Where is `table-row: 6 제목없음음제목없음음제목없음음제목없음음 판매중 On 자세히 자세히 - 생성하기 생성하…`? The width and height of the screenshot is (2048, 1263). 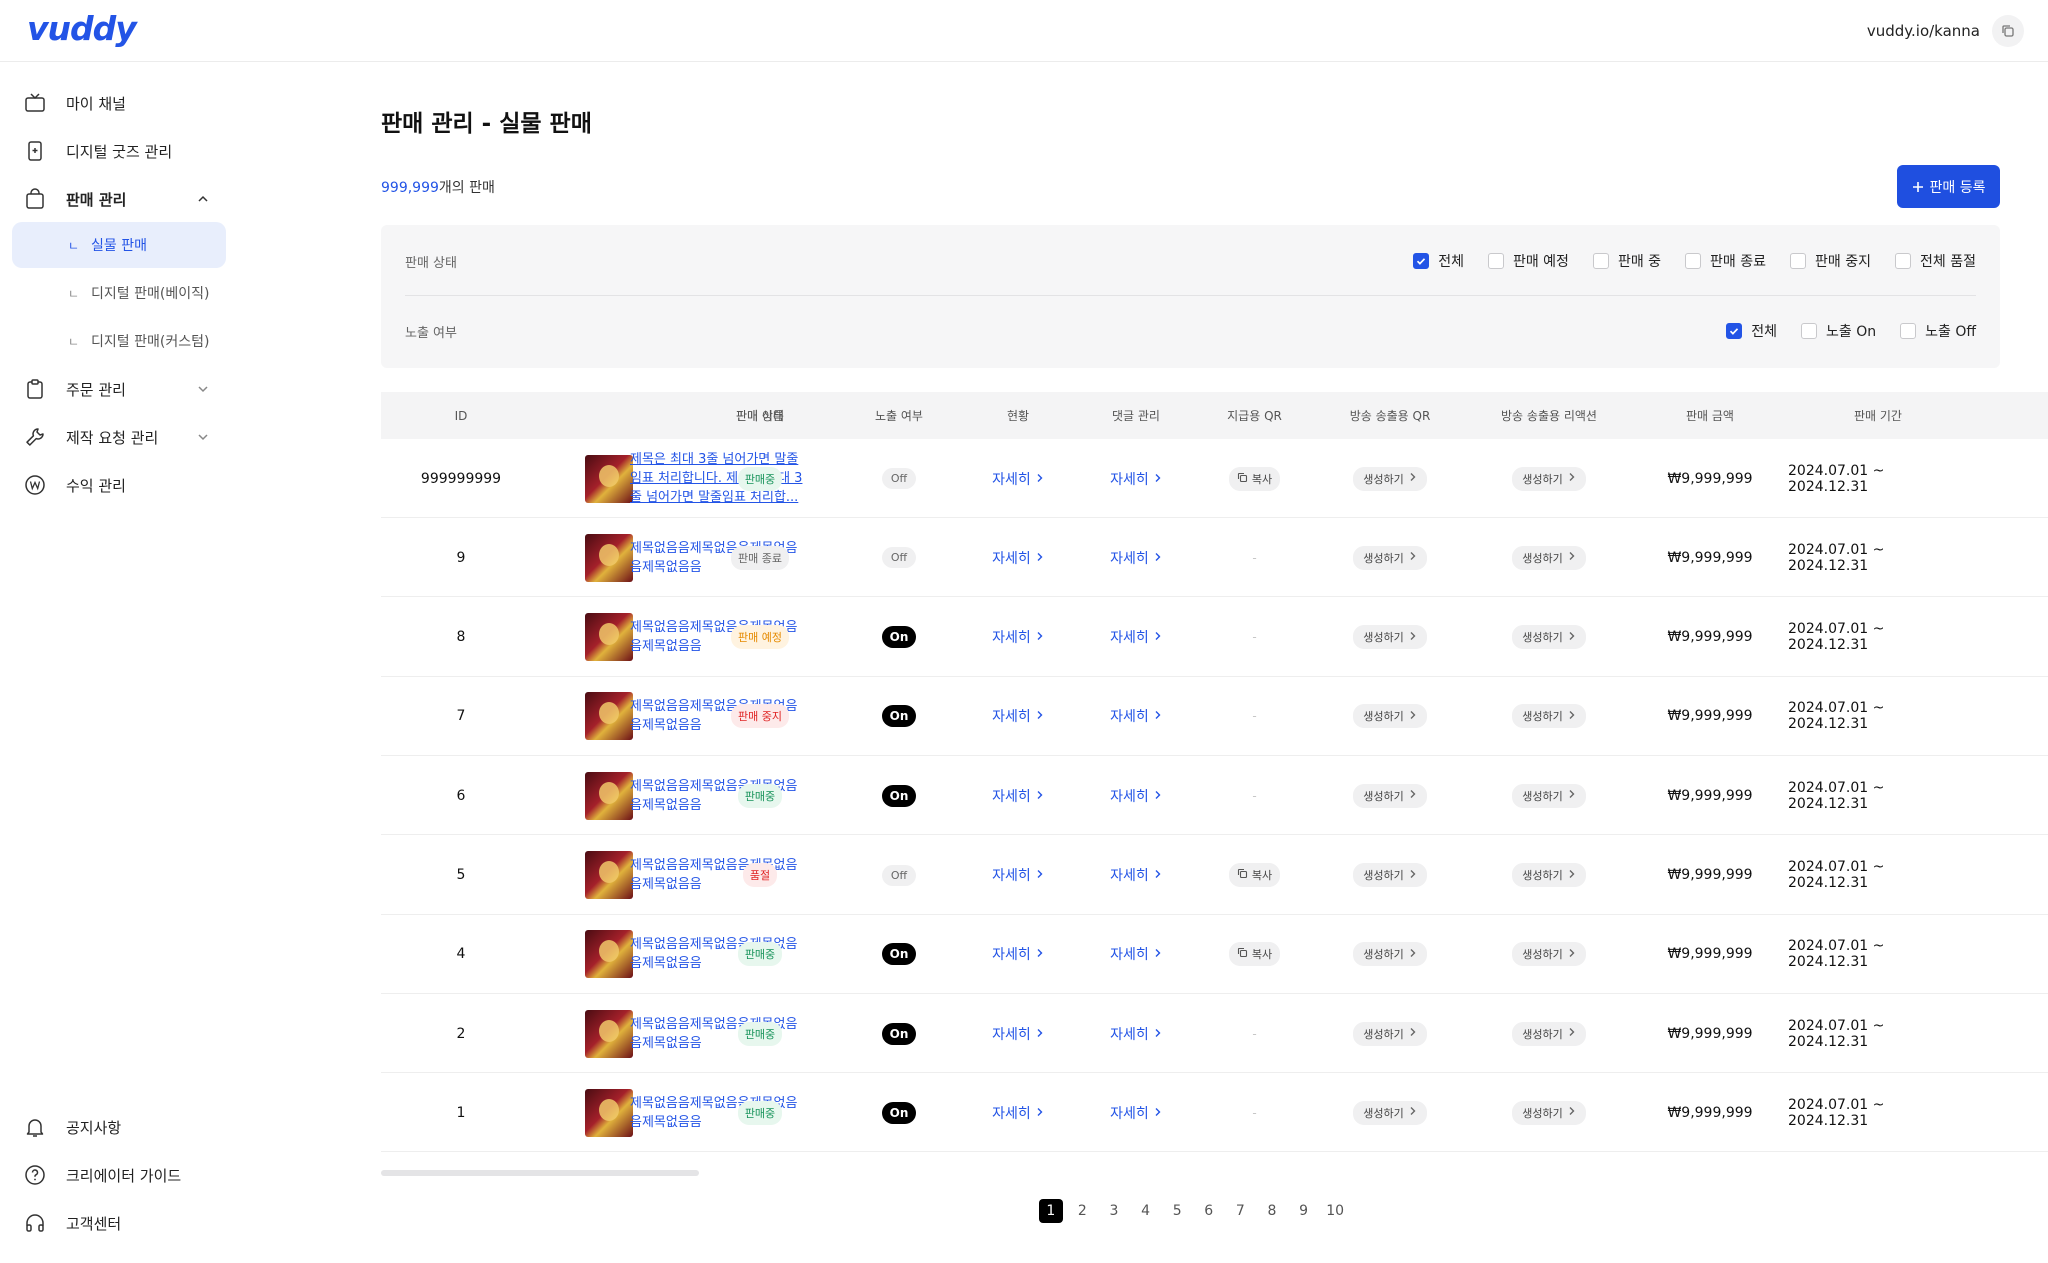 table-row: 6 제목없음음제목없음음제목없음음제목없음음 판매중 On 자세히 자세히 - 생성하기 생성하… is located at coordinates (1214, 796).